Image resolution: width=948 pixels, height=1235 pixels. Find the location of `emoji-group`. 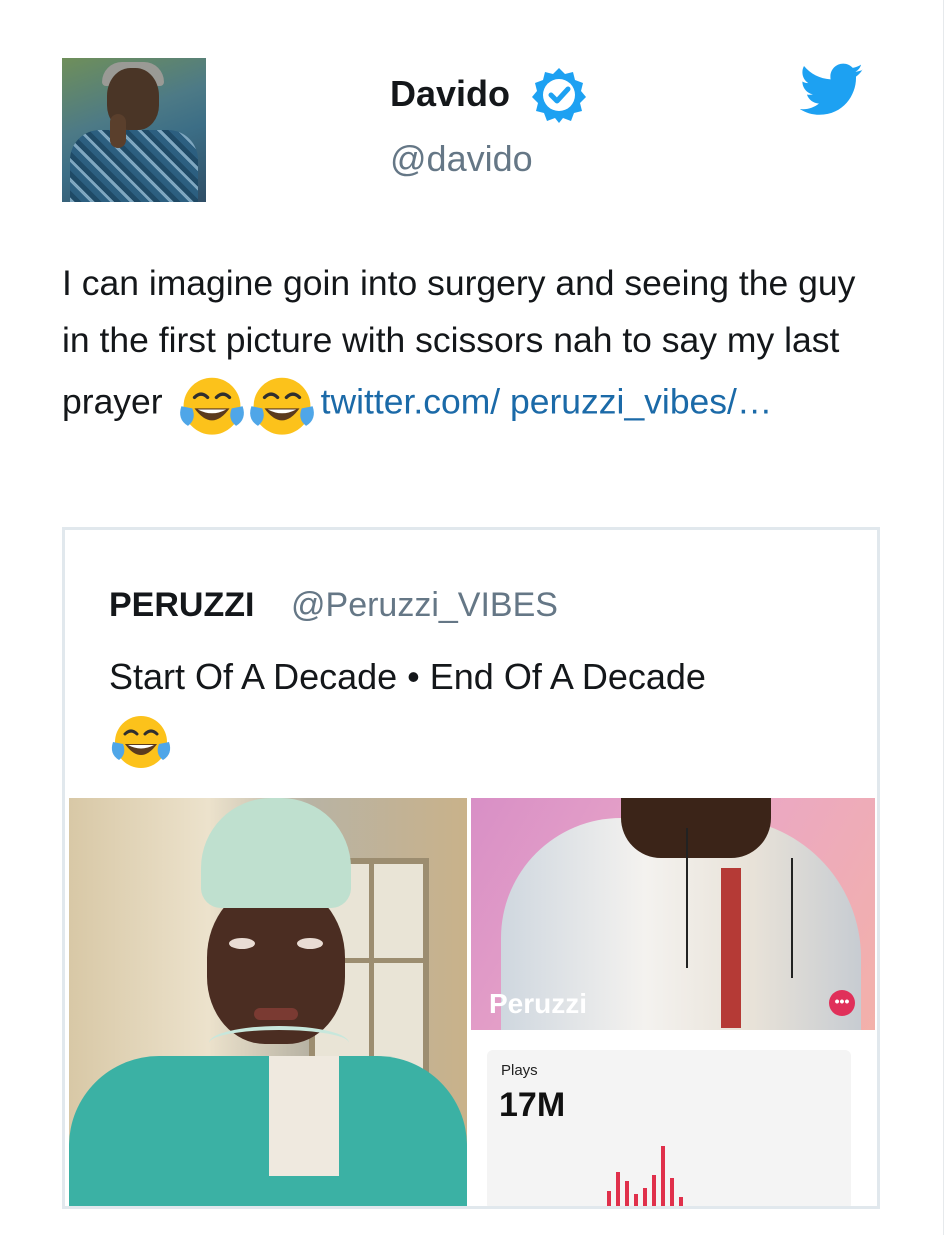

emoji-group is located at coordinates (247, 404).